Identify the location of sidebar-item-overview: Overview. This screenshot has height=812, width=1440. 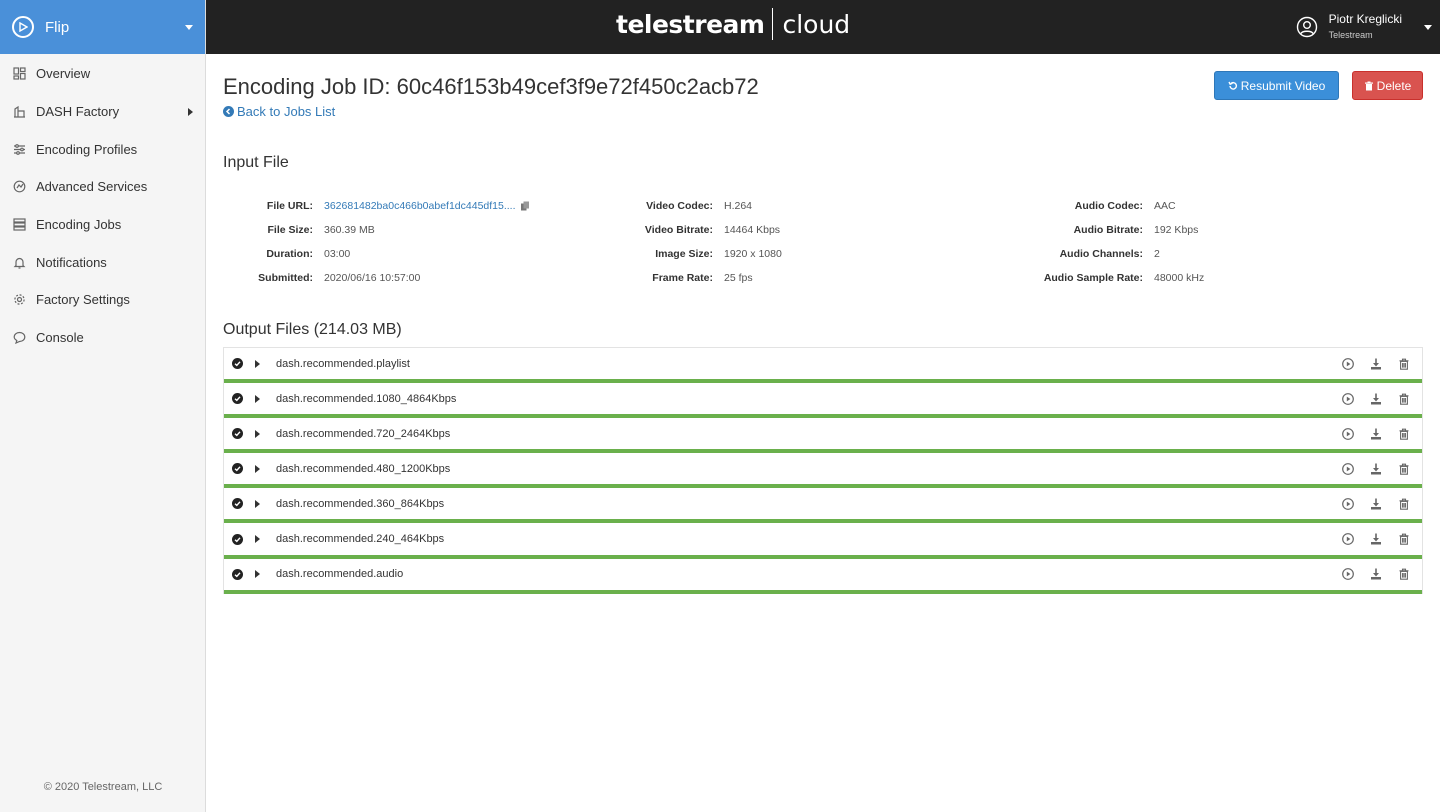
(102, 74).